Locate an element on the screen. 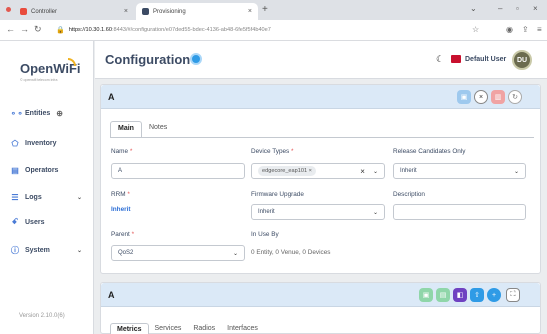 Image resolution: width=547 pixels, height=334 pixels. controller-favicon-icon is located at coordinates (23, 11).